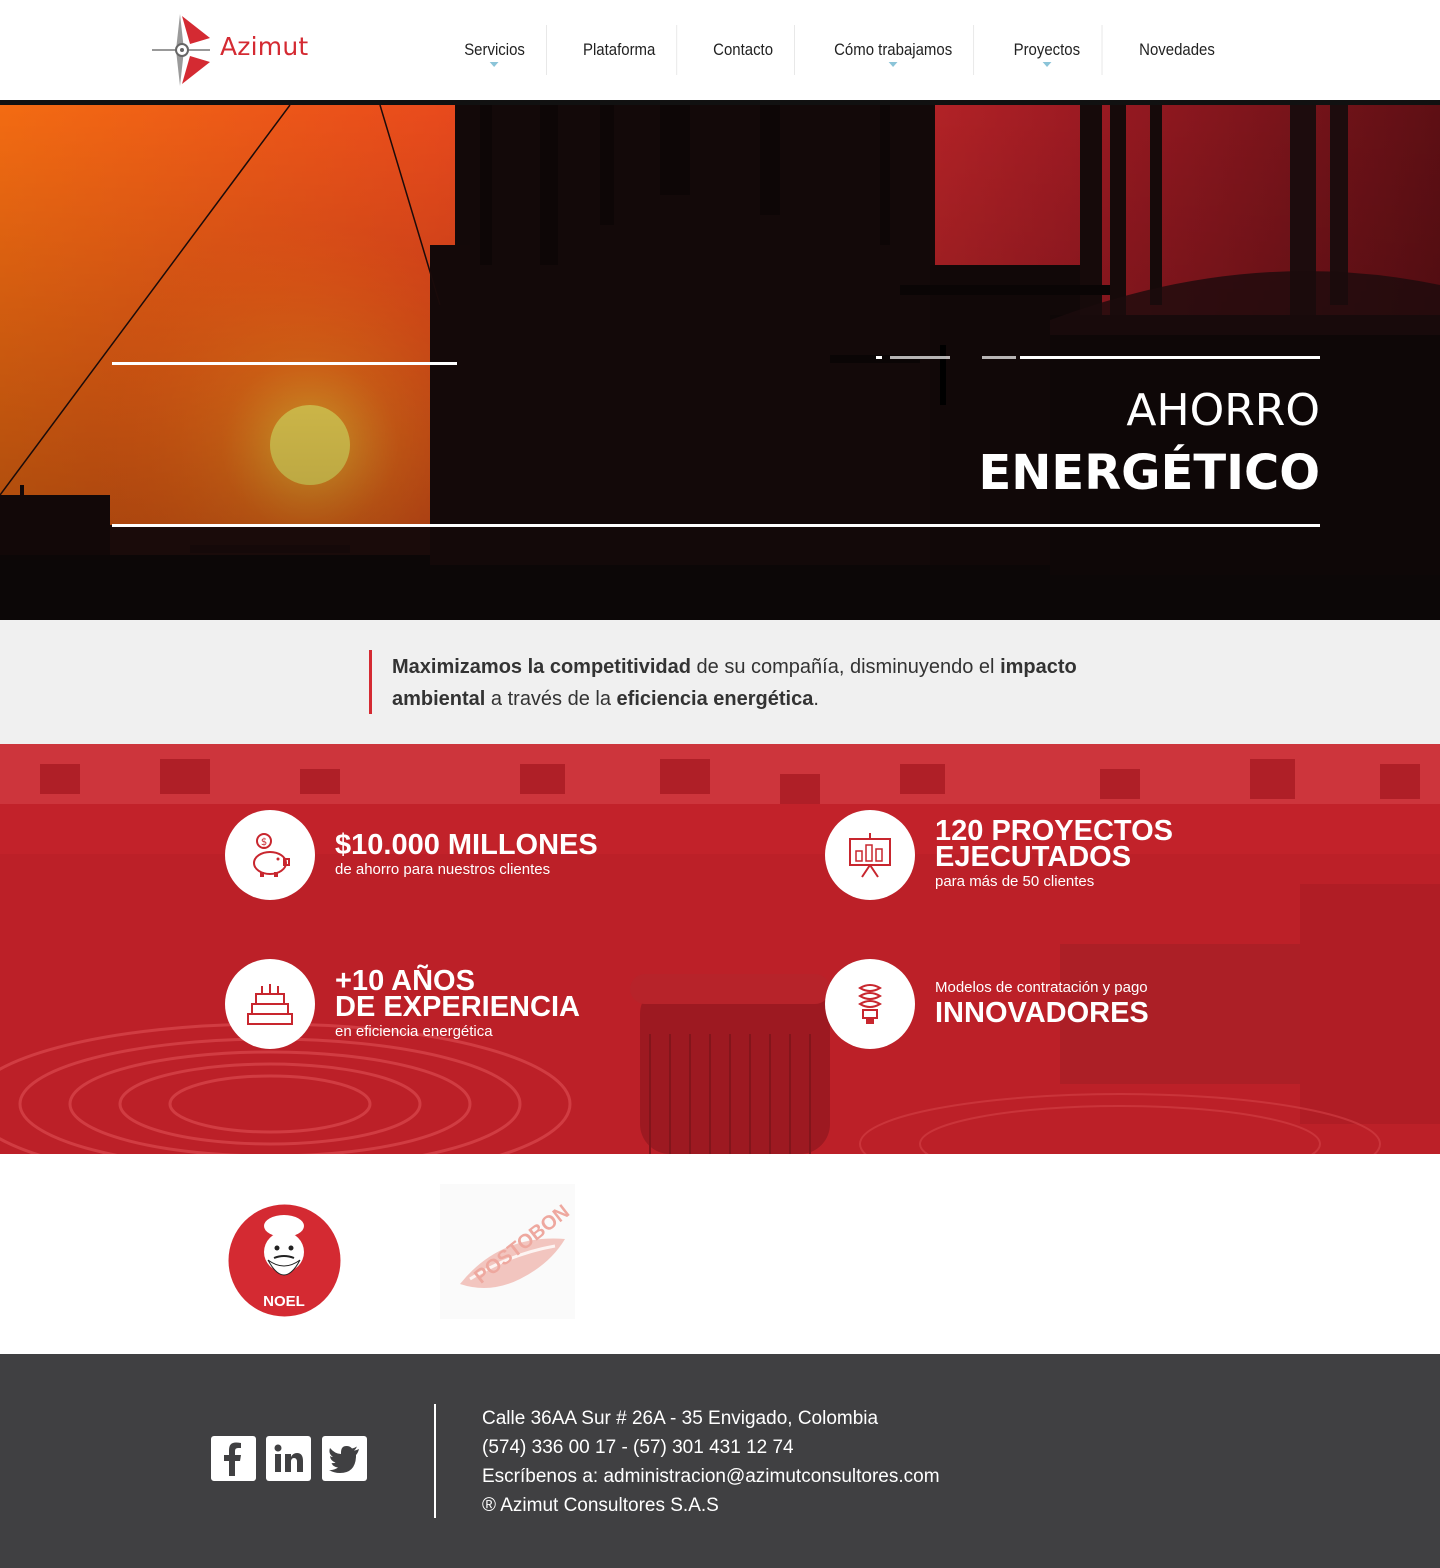 The image size is (1440, 1568). I want to click on nav-label: Servicios, so click(494, 49).